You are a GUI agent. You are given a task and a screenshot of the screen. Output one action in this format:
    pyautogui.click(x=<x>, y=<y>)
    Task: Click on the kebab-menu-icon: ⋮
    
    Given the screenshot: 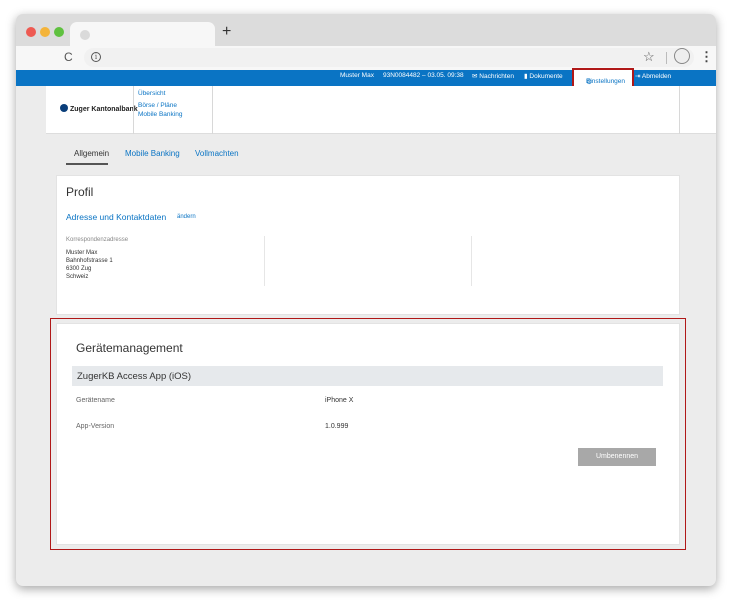 What is the action you would take?
    pyautogui.click(x=706, y=57)
    